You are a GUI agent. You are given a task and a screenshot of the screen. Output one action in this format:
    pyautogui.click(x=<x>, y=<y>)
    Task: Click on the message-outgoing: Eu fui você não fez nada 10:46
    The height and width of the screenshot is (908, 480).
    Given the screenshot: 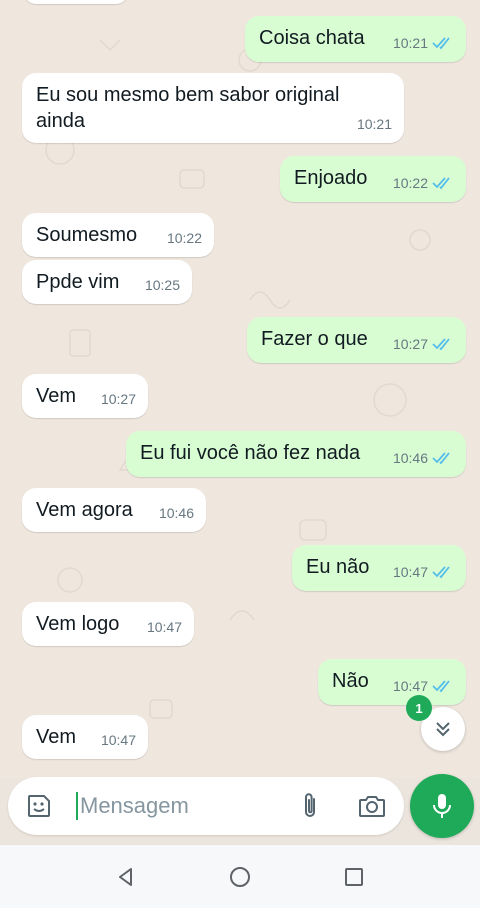 What is the action you would take?
    pyautogui.click(x=296, y=454)
    